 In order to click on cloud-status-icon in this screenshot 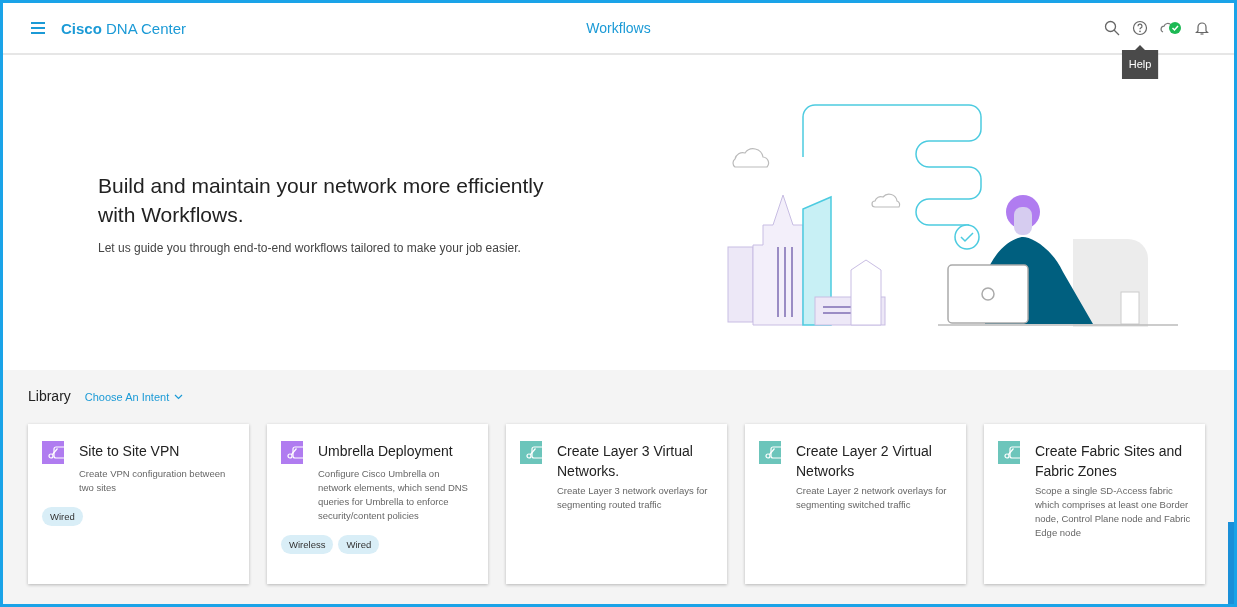, I will do `click(1171, 28)`.